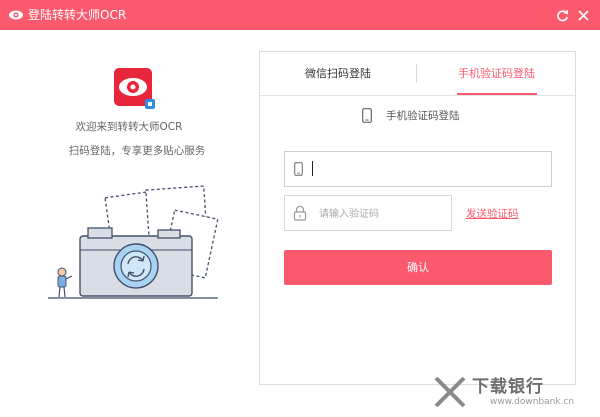 This screenshot has width=600, height=417. I want to click on tab-phone-login: 手机验证码登陆, so click(496, 73).